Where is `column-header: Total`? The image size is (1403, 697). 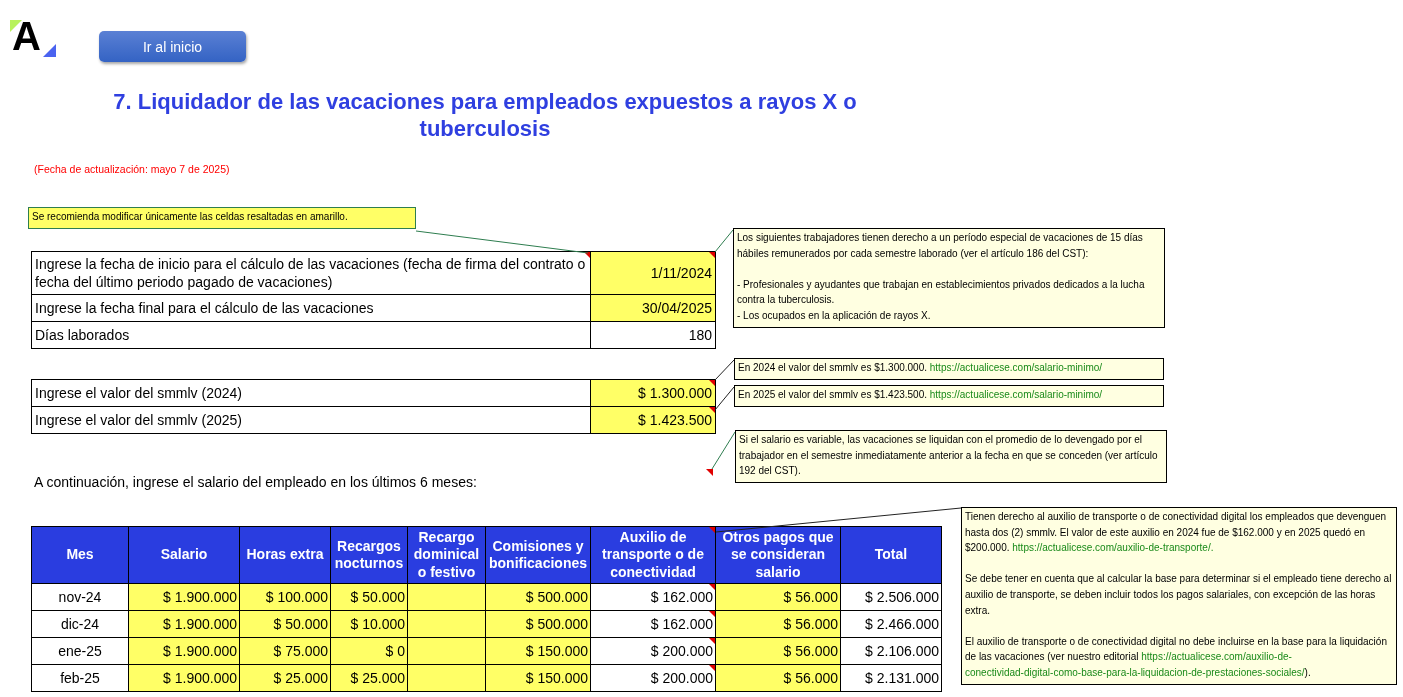 column-header: Total is located at coordinates (891, 555).